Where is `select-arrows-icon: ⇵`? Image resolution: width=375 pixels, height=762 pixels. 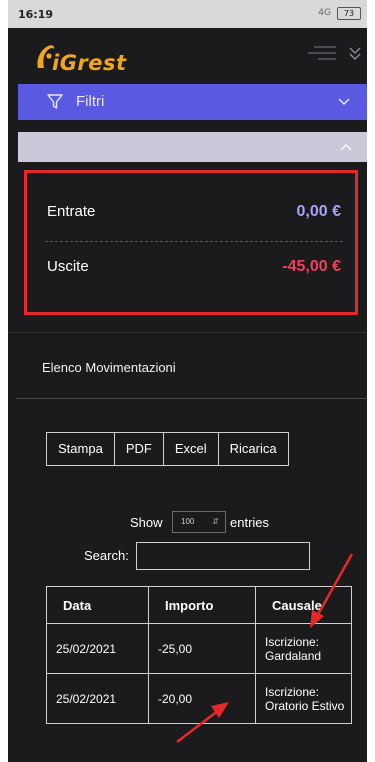
select-arrows-icon: ⇵ is located at coordinates (215, 521).